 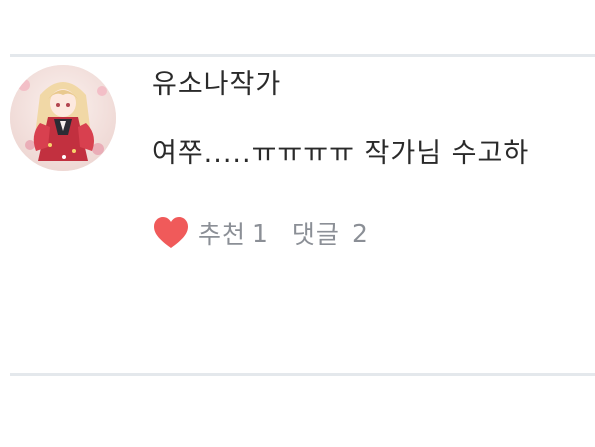 What do you see at coordinates (359, 233) in the screenshot?
I see `reply-count: 2` at bounding box center [359, 233].